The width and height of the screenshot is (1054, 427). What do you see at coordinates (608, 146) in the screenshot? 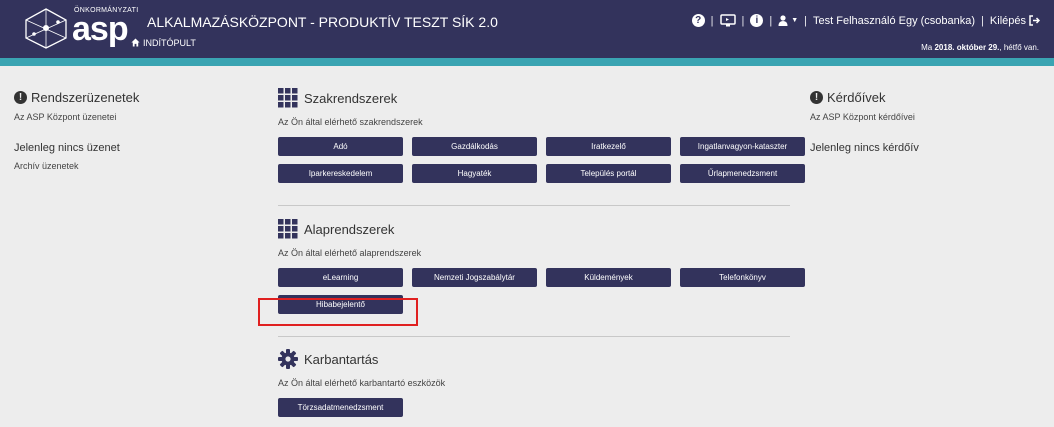
I see `iratkezelo-button: Iratkezelő` at bounding box center [608, 146].